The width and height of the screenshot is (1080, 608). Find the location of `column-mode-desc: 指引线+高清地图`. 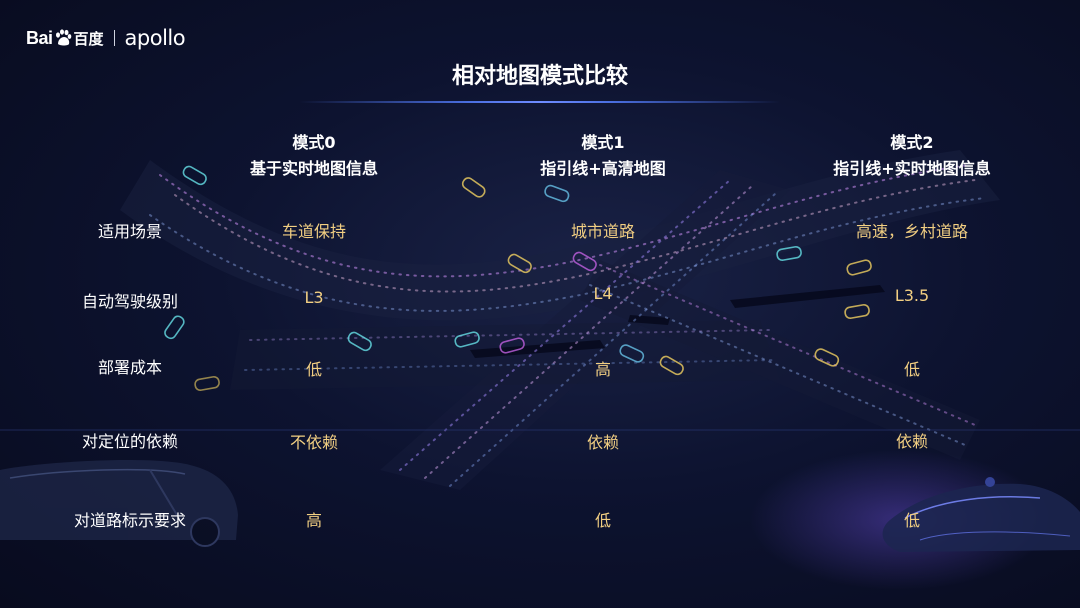

column-mode-desc: 指引线+高清地图 is located at coordinates (603, 168).